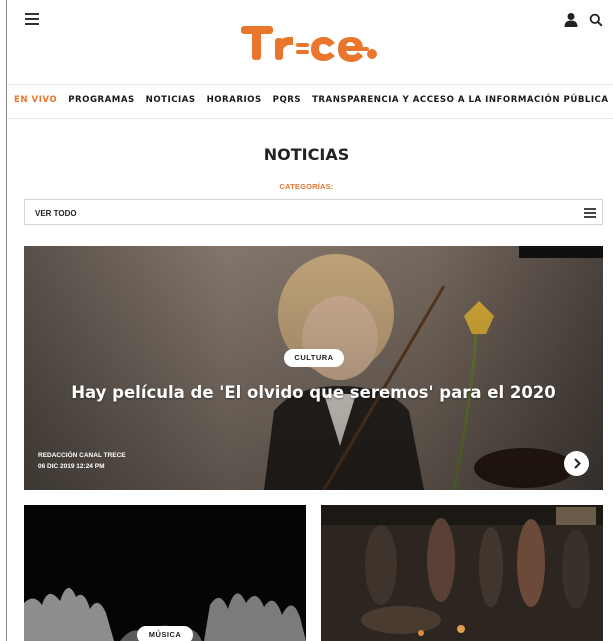 This screenshot has height=641, width=613. What do you see at coordinates (571, 20) in the screenshot?
I see `user-icon` at bounding box center [571, 20].